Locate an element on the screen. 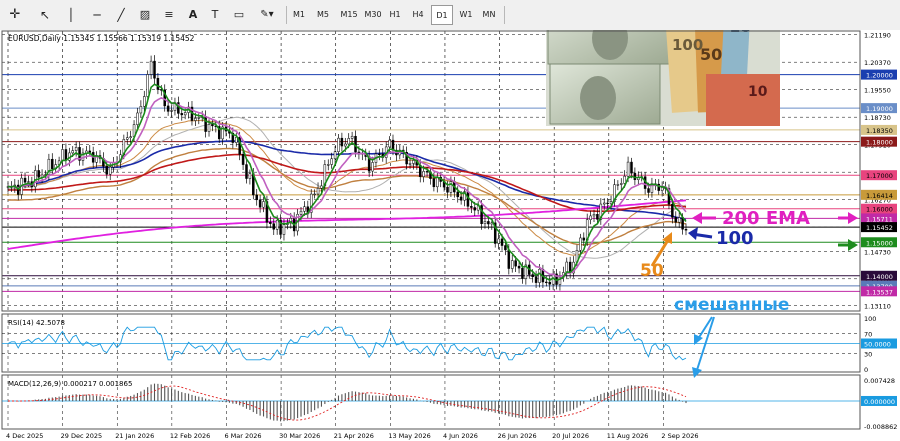 The image size is (900, 441). tf-m5: M5 is located at coordinates (323, 15).